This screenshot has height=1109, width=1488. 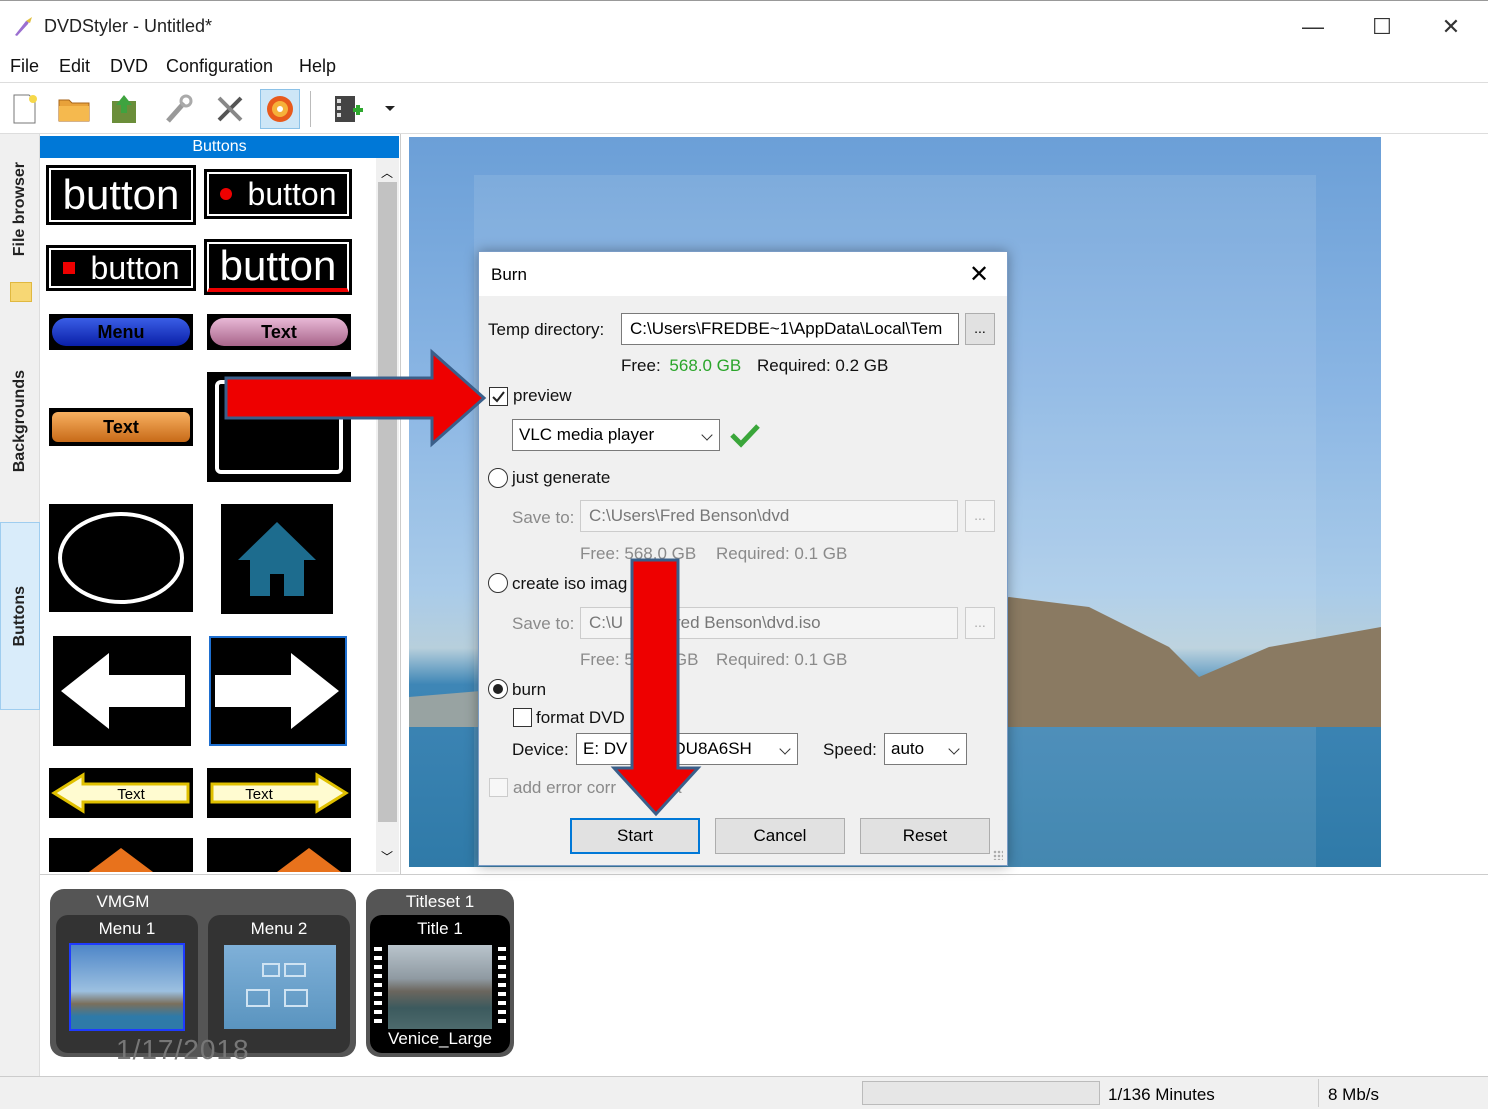 I want to click on title-1-filename: Venice_Large, so click(x=440, y=1038).